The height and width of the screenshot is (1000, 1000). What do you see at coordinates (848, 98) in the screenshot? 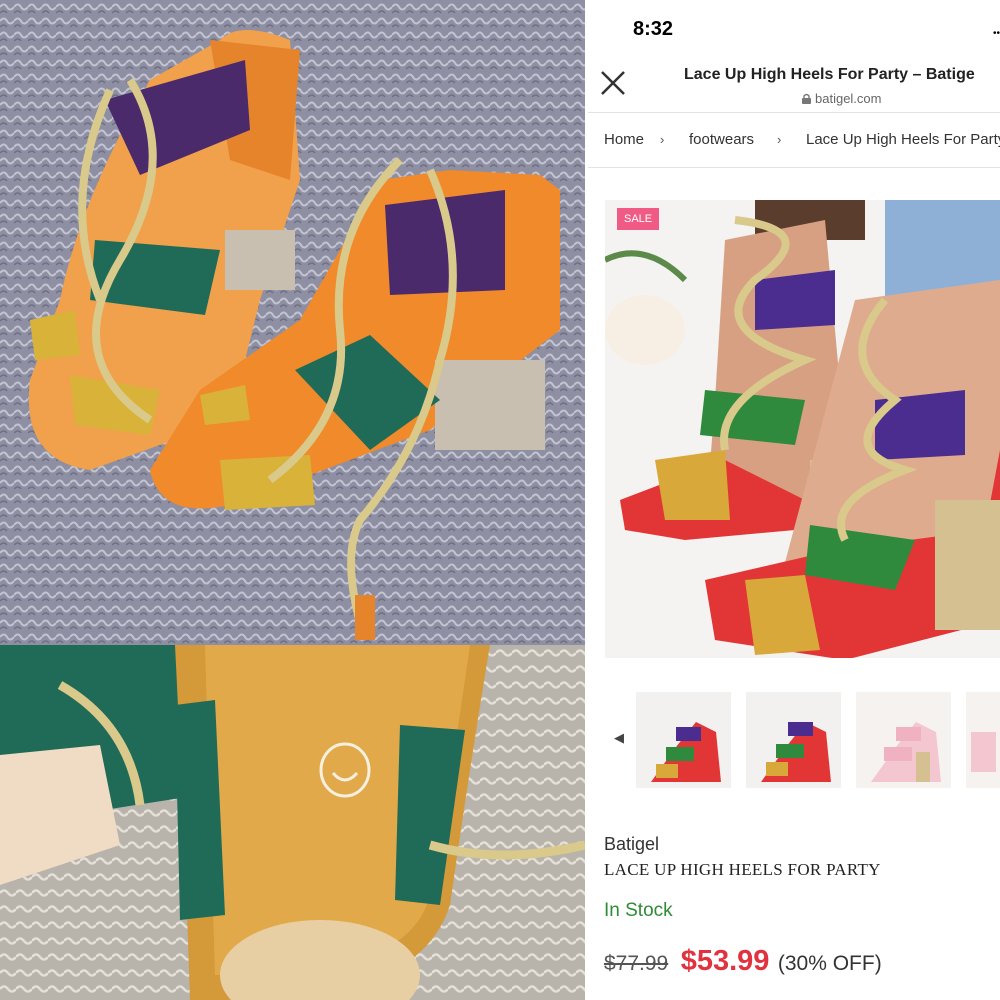
I see `url-text: batigel.com` at bounding box center [848, 98].